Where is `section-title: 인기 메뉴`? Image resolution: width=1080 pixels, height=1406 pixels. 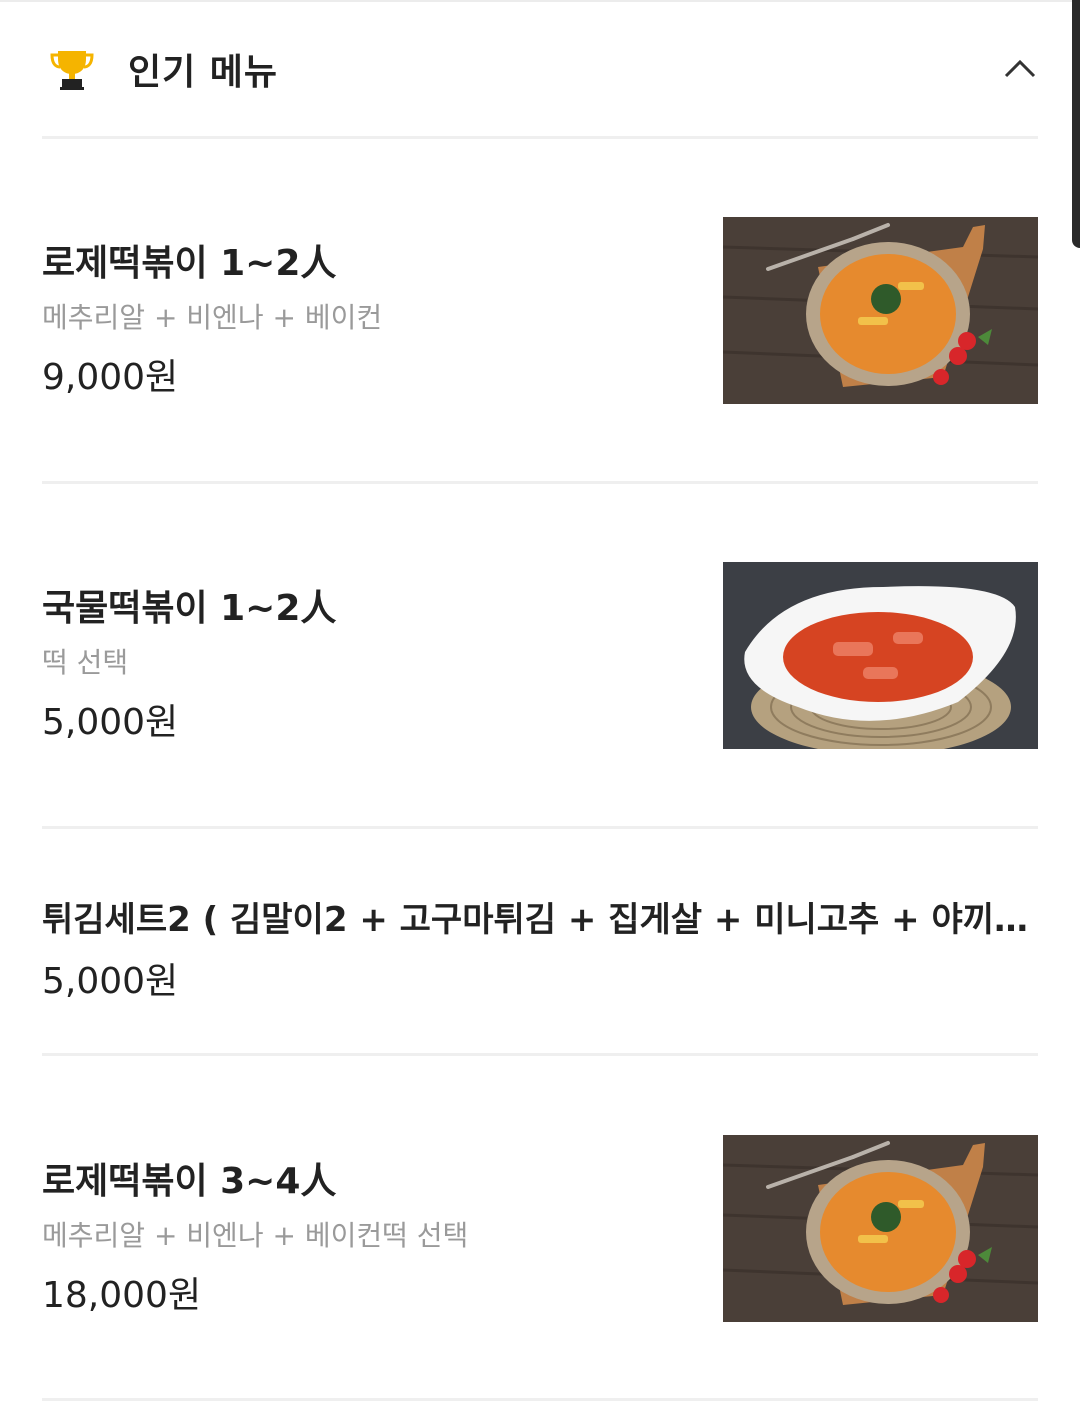
section-title: 인기 메뉴 is located at coordinates (203, 72).